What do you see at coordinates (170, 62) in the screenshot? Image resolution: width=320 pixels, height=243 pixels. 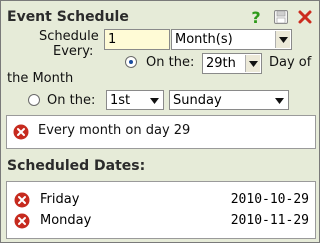 I see `option1-label: On the:` at bounding box center [170, 62].